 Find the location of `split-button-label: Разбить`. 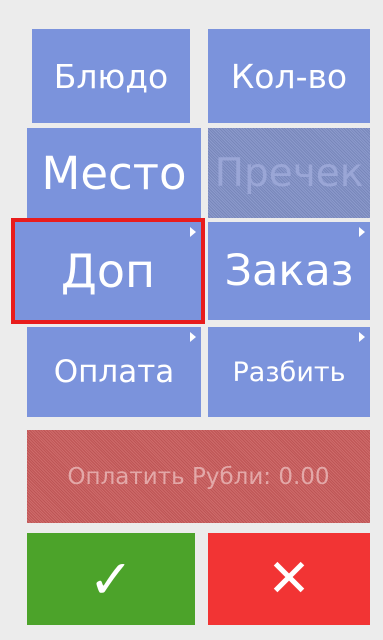

split-button-label: Разбить is located at coordinates (289, 372).